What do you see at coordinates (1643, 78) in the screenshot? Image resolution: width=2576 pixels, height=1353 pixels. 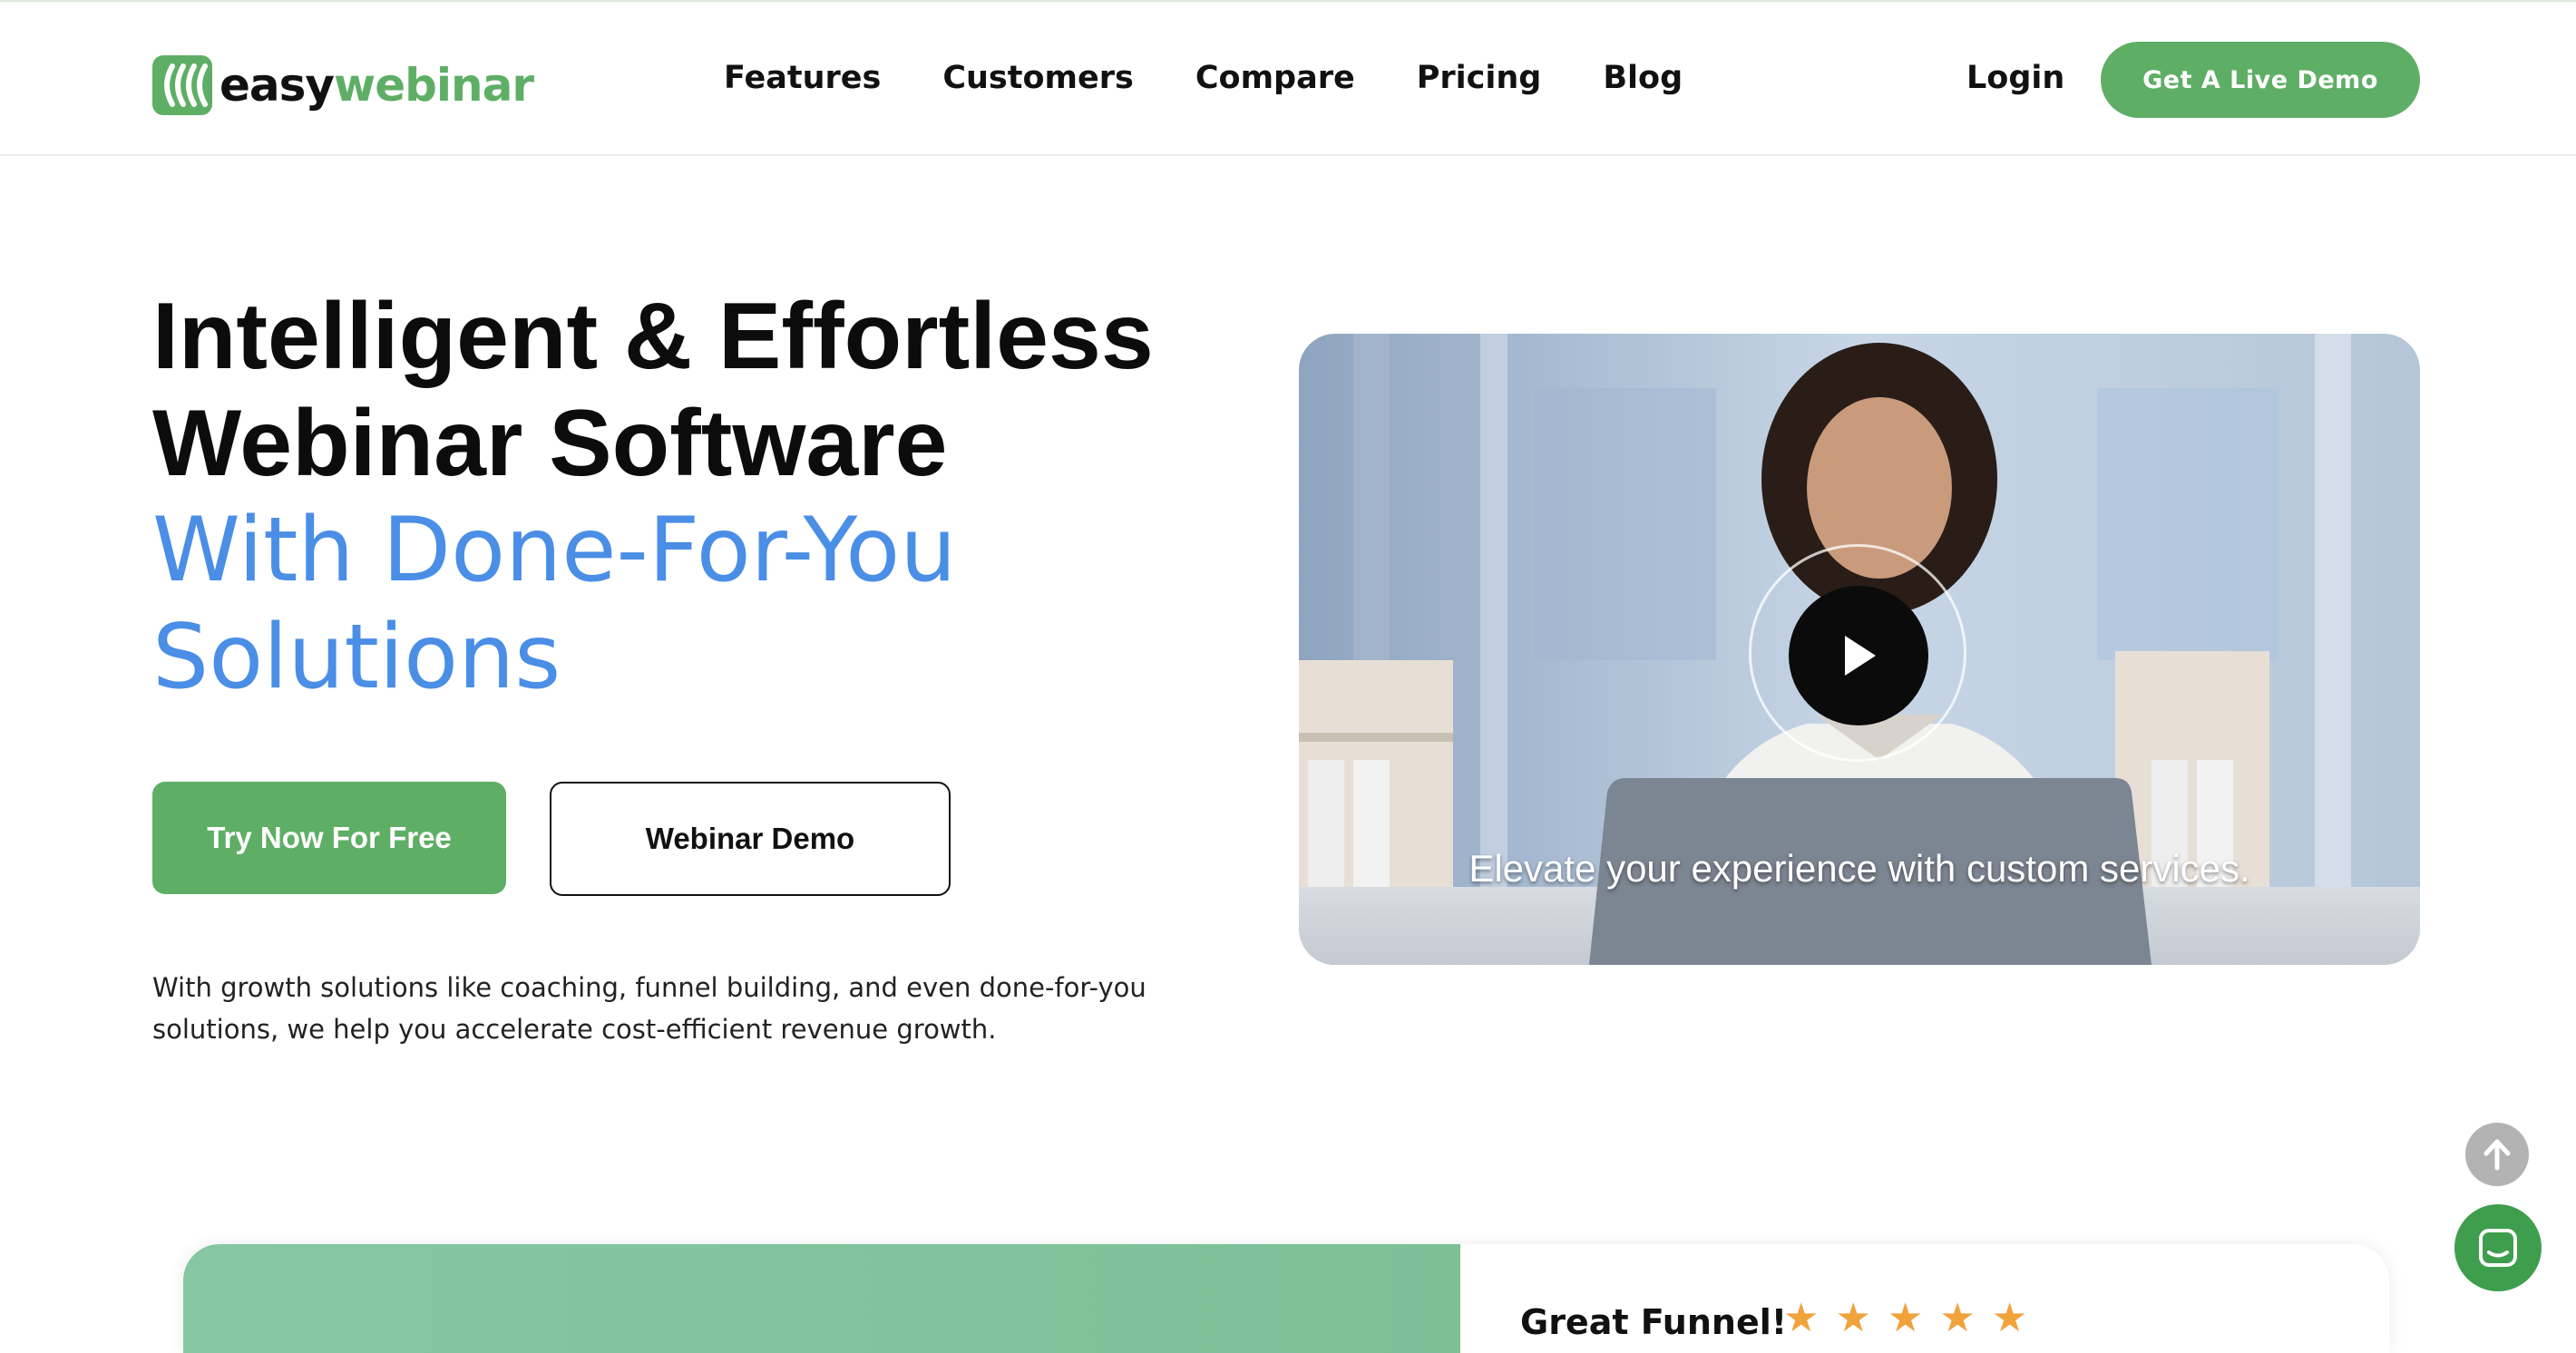 I see `nav-item-blog: Blog` at bounding box center [1643, 78].